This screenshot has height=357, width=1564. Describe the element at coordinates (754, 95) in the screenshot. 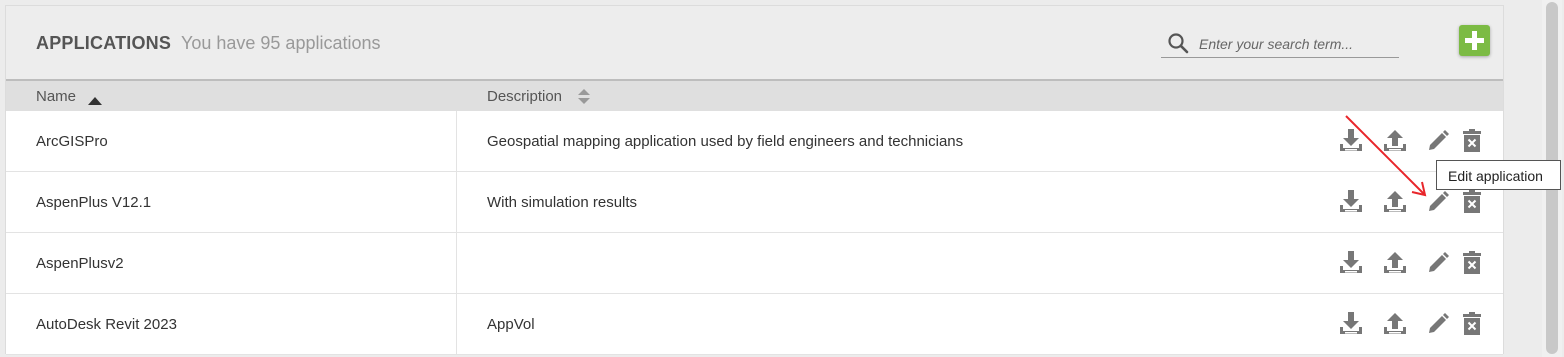

I see `table-header: Name Description` at that location.